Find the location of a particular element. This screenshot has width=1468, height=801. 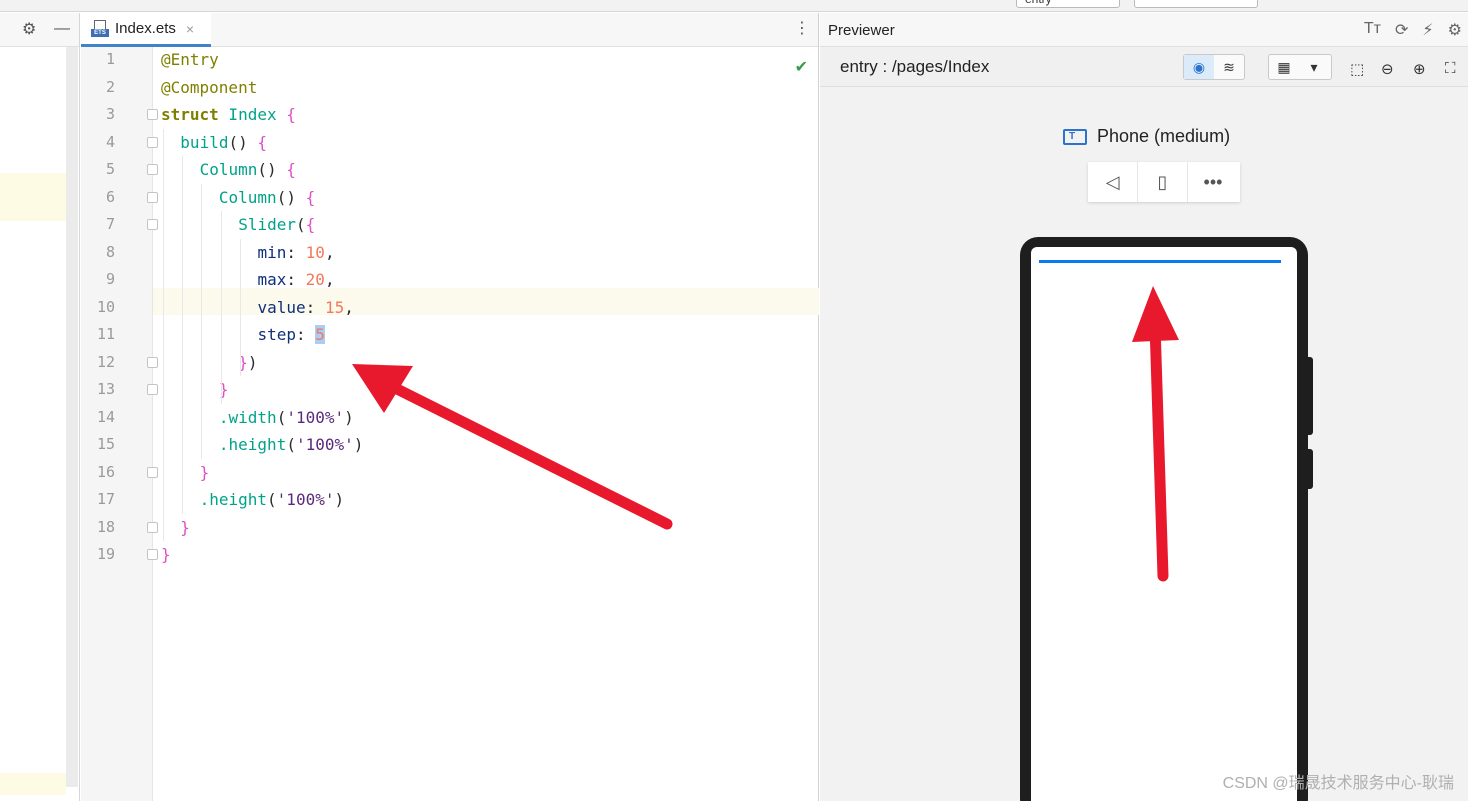

code-line: build() { is located at coordinates (486, 143).